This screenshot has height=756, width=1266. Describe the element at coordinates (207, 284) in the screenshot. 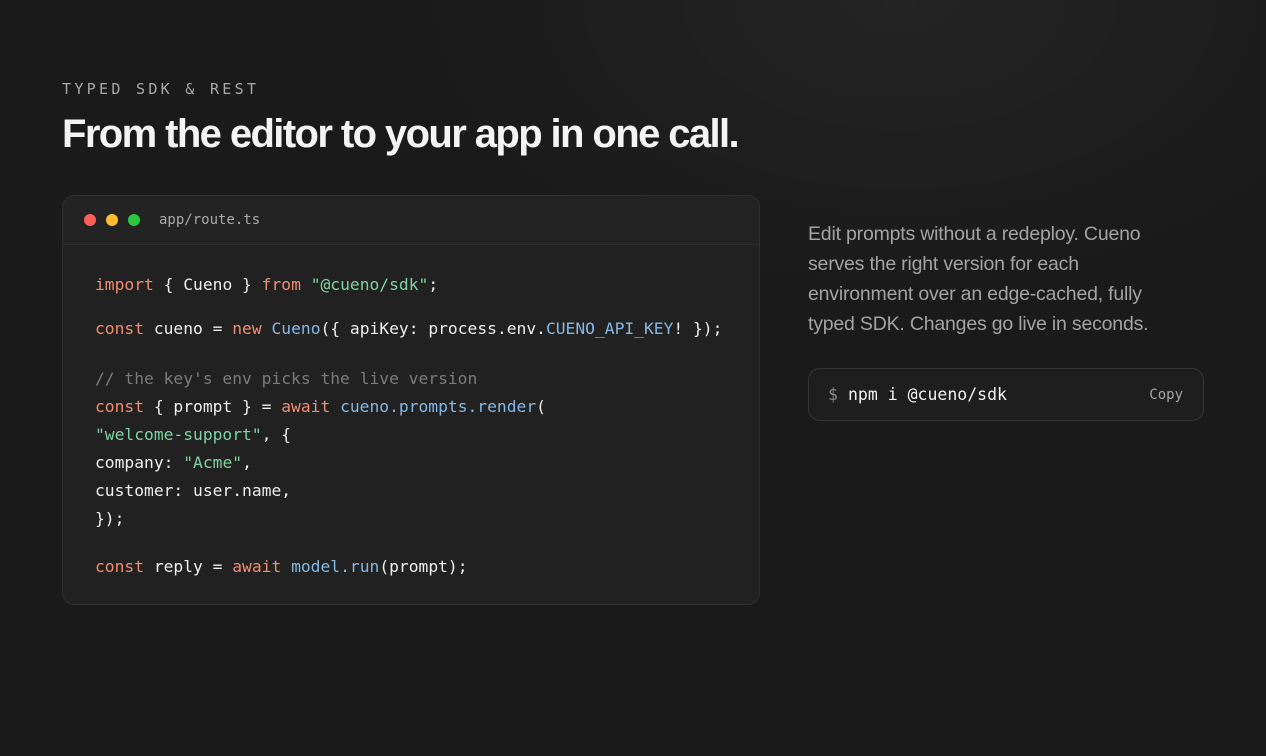

I see `code-token: { Cueno }` at that location.